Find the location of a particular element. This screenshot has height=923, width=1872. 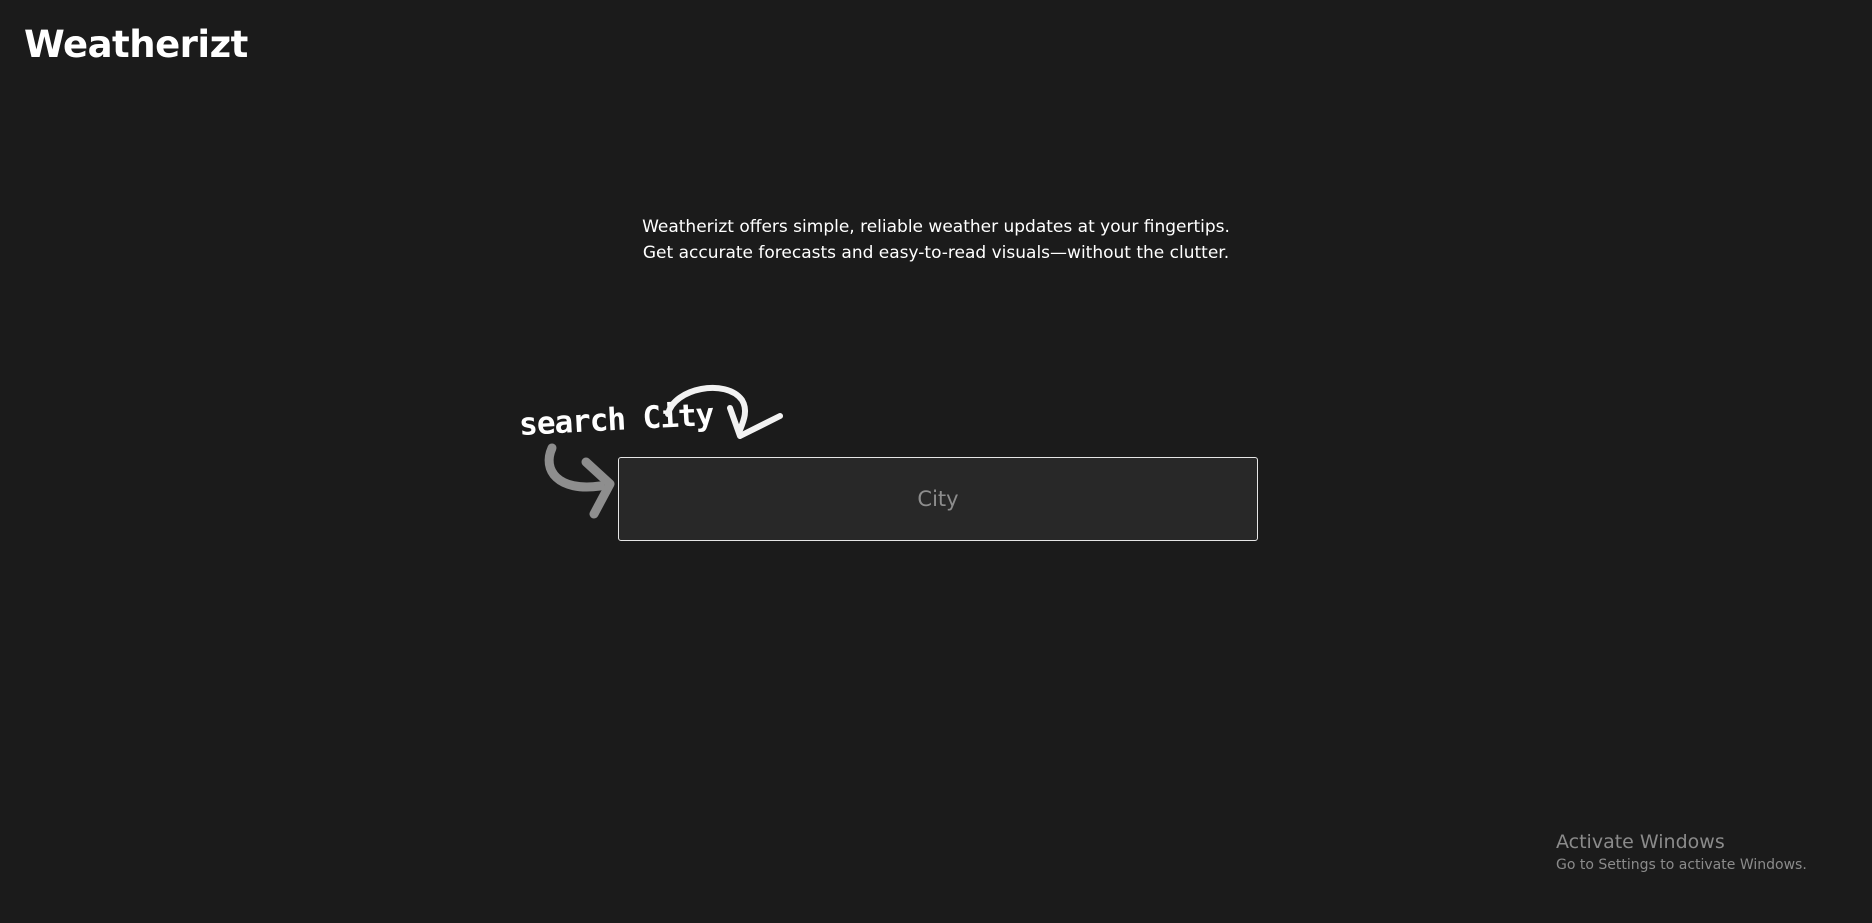

watermark-subtitle: Go to Settings to activate Windows. is located at coordinates (1681, 865).